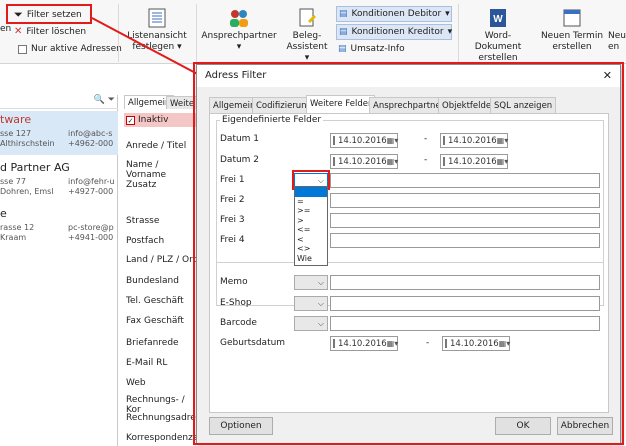 Image resolution: width=626 pixels, height=446 pixels. I want to click on field-label: Web, so click(136, 383).